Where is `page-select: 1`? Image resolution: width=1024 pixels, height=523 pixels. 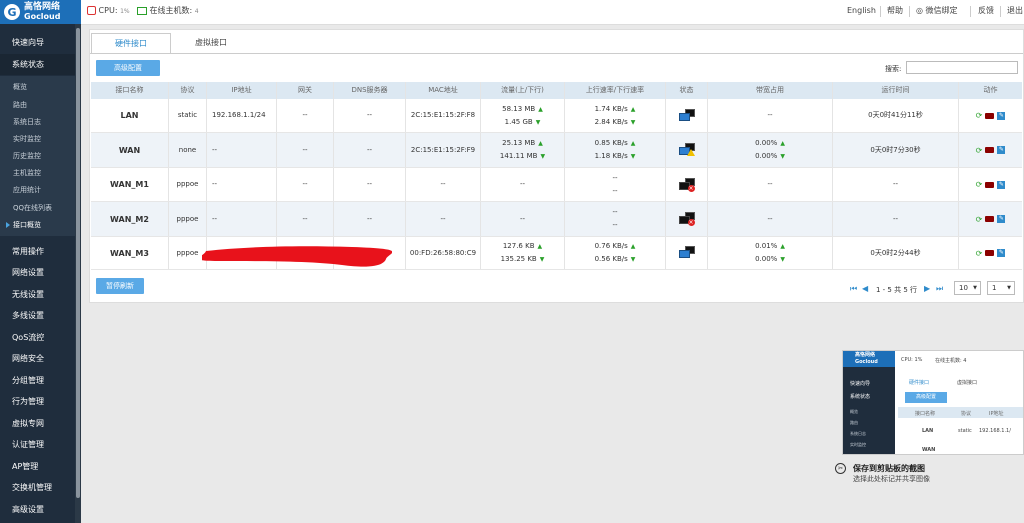 page-select: 1 is located at coordinates (1001, 288).